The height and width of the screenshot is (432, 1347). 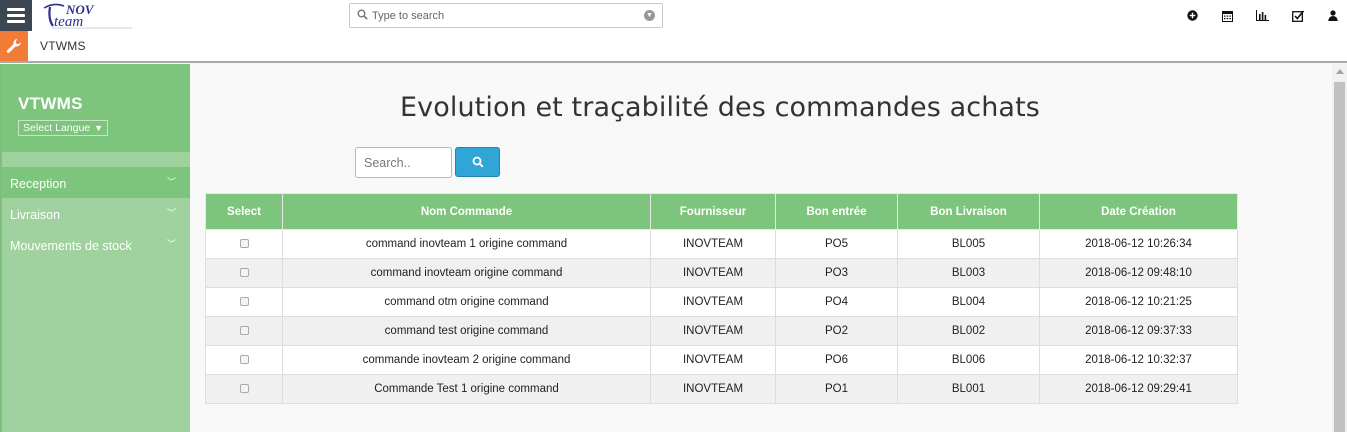 I want to click on user-icon, so click(x=1332, y=15).